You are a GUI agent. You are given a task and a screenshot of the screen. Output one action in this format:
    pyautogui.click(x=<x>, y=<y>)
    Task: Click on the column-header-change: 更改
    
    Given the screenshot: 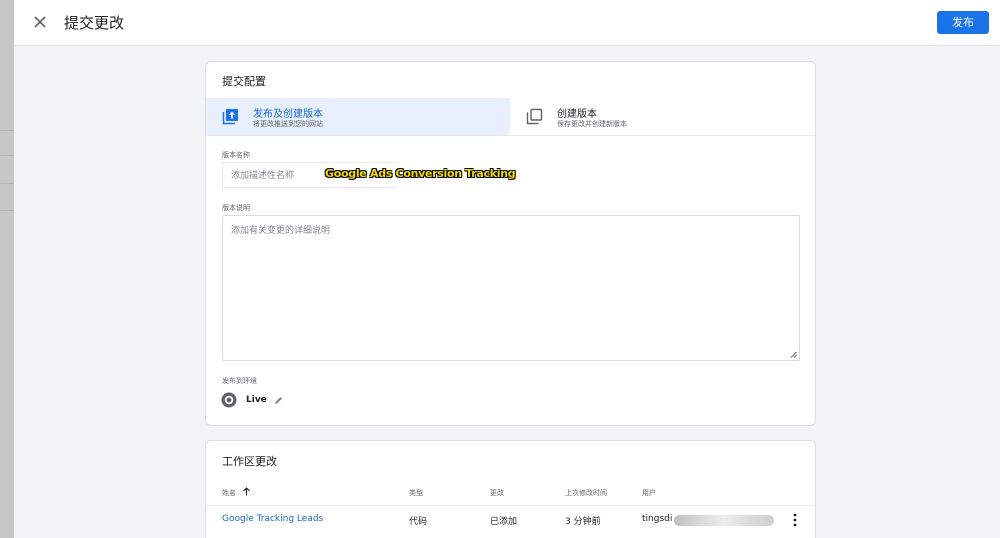 What is the action you would take?
    pyautogui.click(x=497, y=493)
    